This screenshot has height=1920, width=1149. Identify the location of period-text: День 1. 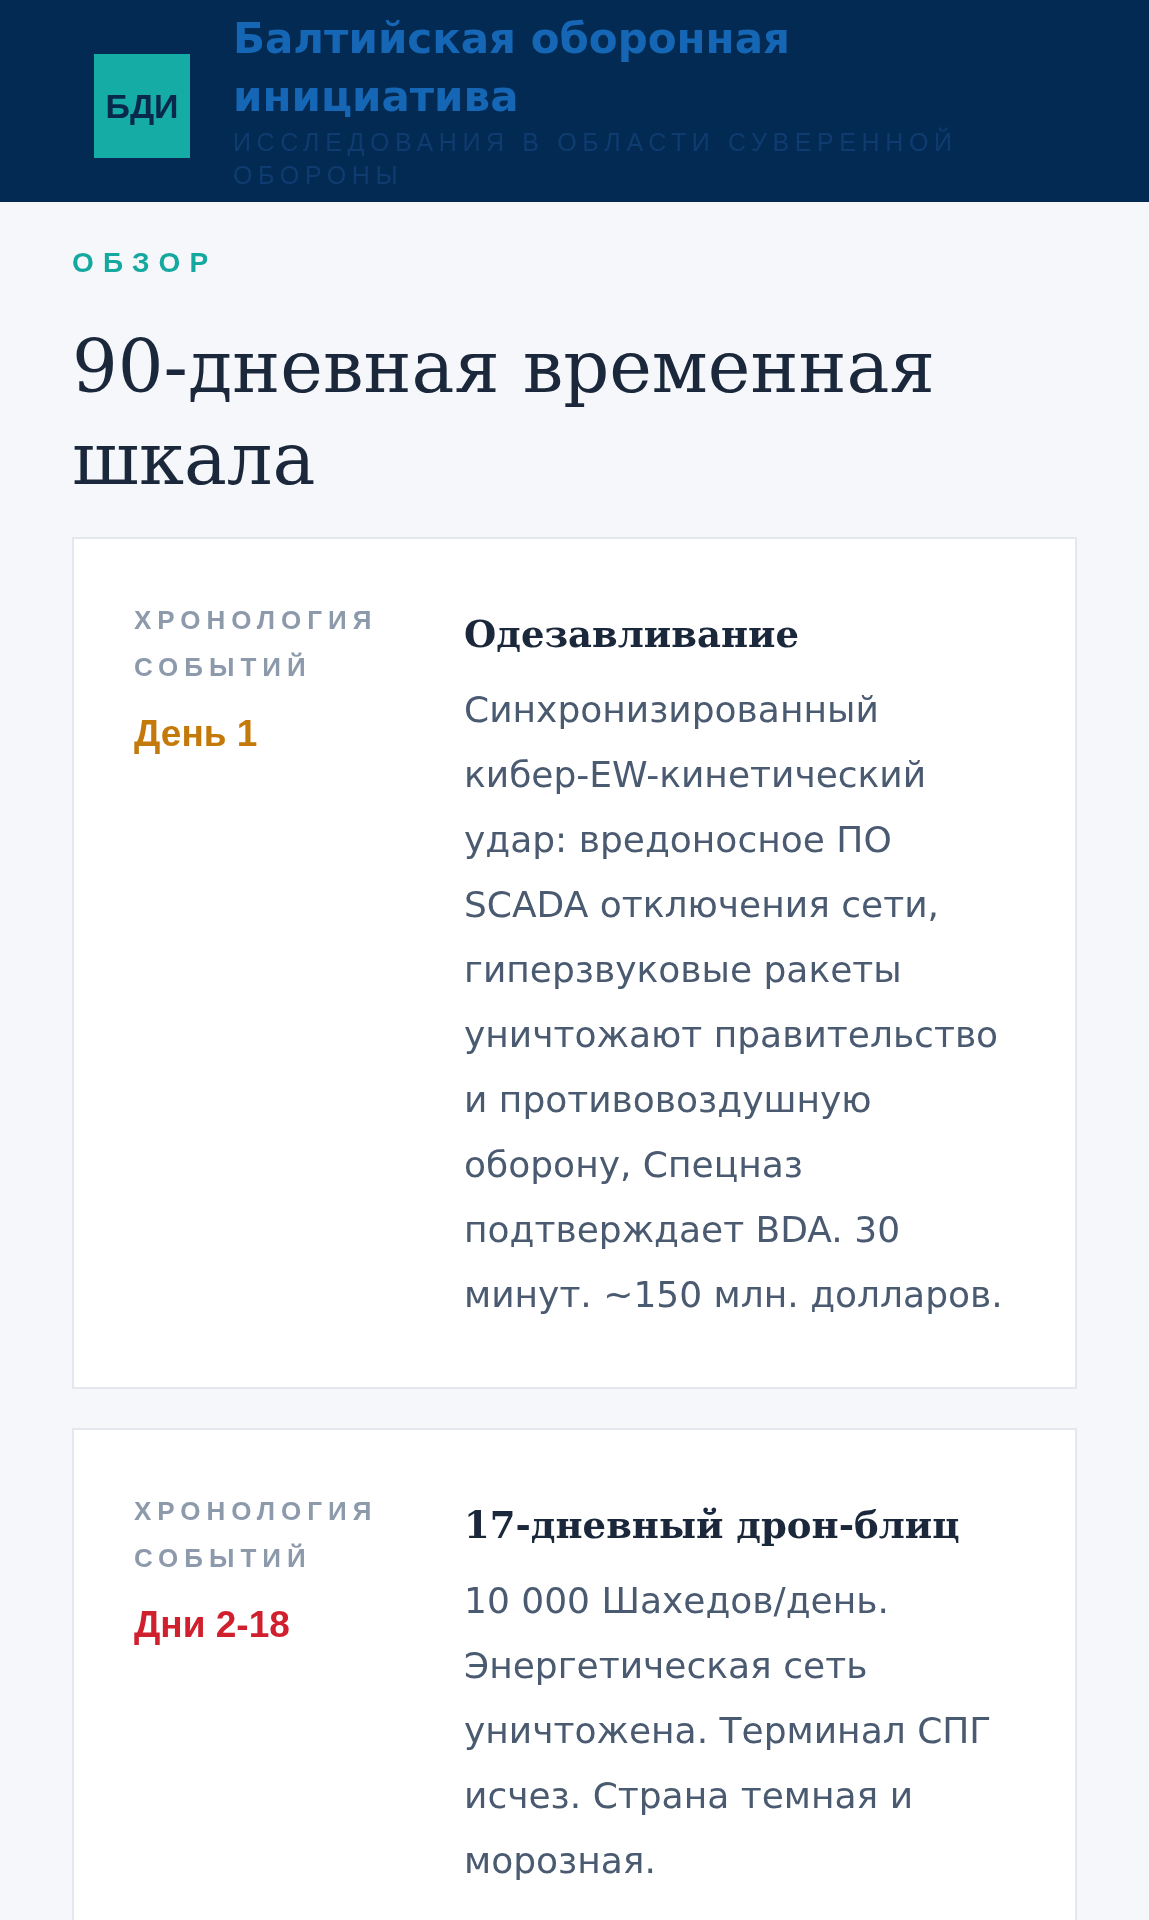
(196, 734).